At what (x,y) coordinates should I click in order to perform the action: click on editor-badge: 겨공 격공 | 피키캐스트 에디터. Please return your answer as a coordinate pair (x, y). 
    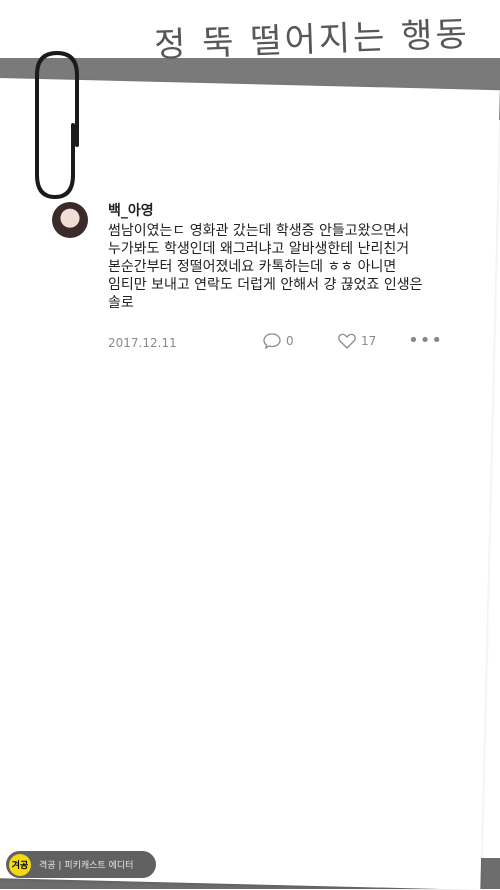
    Looking at the image, I should click on (81, 864).